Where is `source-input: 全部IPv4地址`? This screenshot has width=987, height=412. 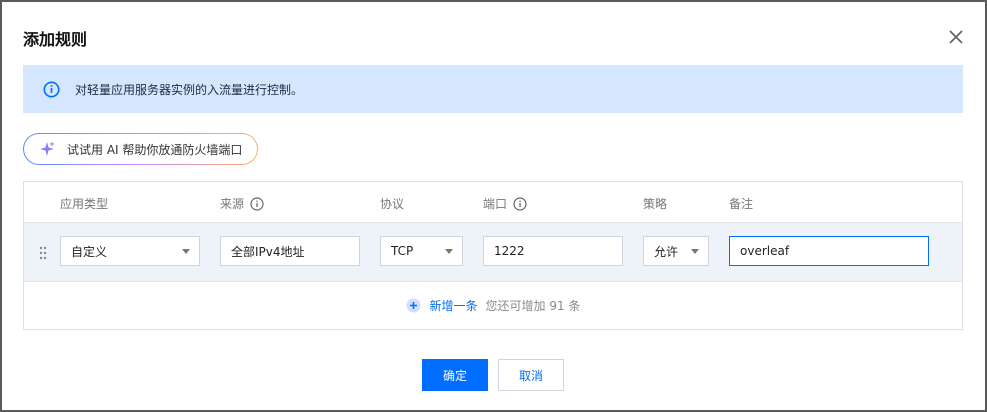 source-input: 全部IPv4地址 is located at coordinates (290, 251).